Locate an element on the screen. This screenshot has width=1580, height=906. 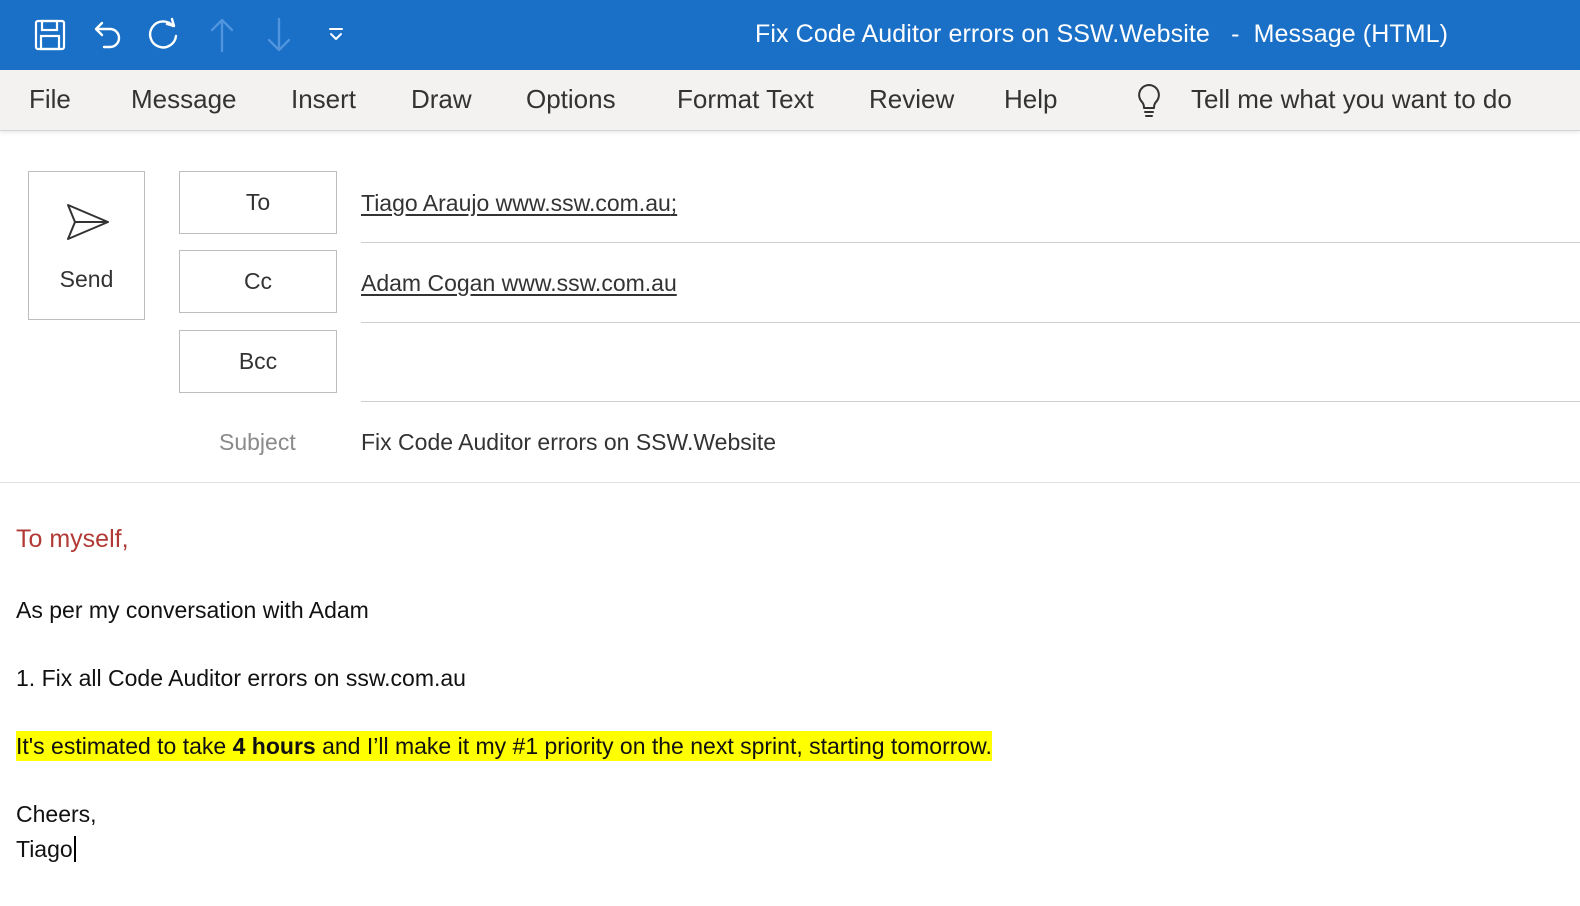
tab-draw: Draw is located at coordinates (441, 99).